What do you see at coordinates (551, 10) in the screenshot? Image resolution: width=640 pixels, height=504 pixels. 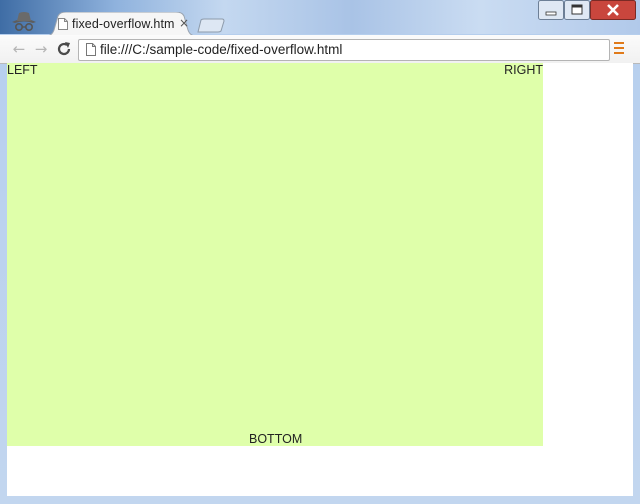 I see `minimize-icon` at bounding box center [551, 10].